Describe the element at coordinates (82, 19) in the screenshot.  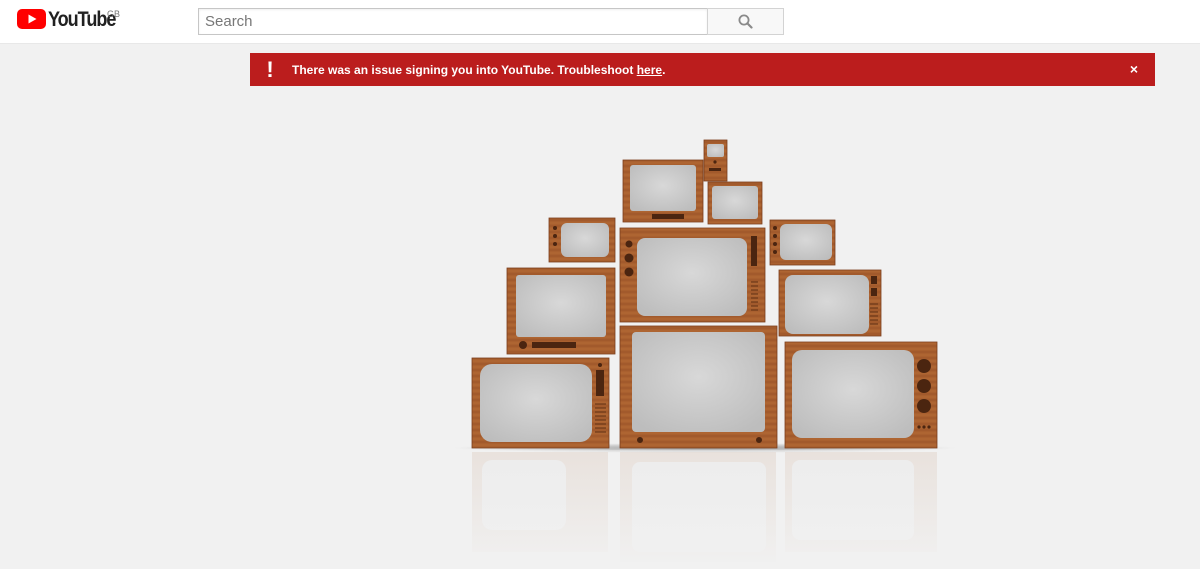
I see `logo-text: YouTube` at that location.